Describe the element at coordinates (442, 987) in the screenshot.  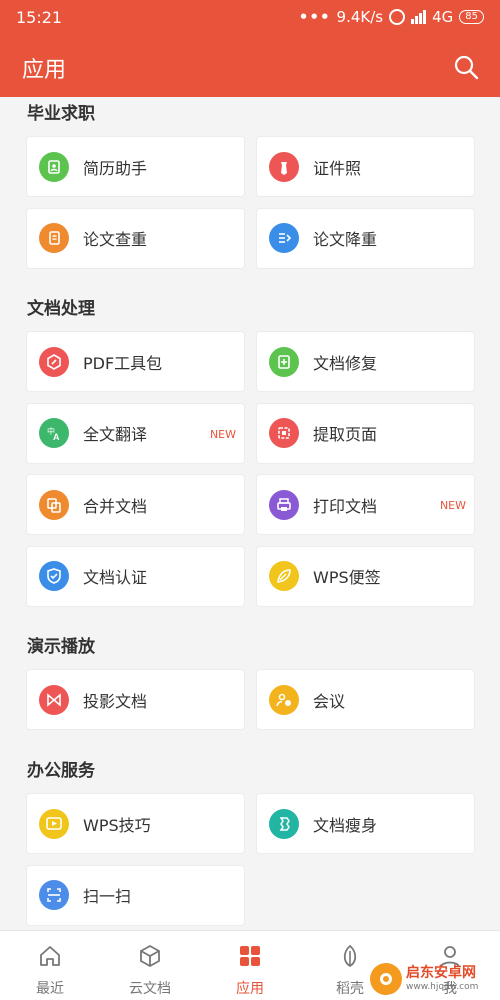
I see `watermark-url: www.hjqdw.com` at that location.